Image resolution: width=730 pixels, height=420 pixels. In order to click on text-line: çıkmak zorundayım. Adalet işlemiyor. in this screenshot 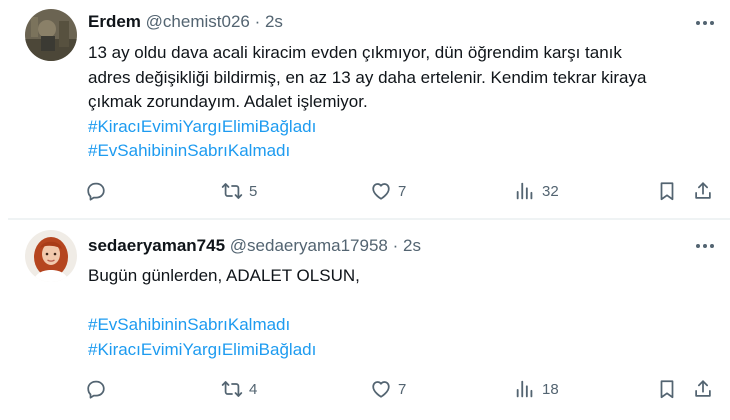, I will do `click(228, 101)`.